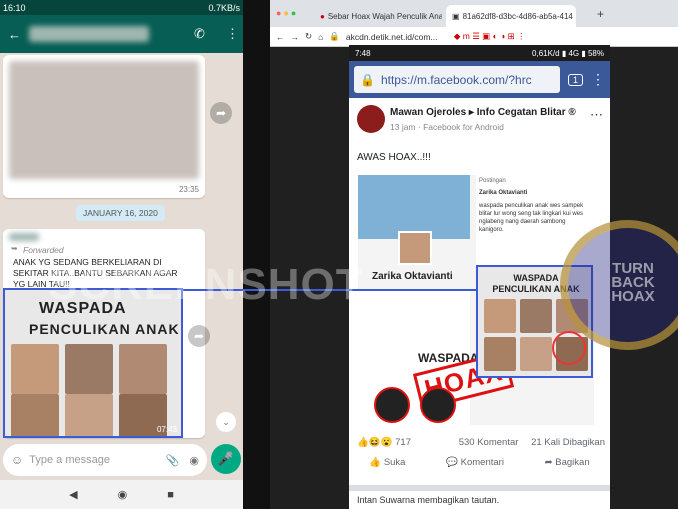  Describe the element at coordinates (517, 16) in the screenshot. I see `tab-title: 81a62df8-d3bc-4d86-ab5a-414` at that location.